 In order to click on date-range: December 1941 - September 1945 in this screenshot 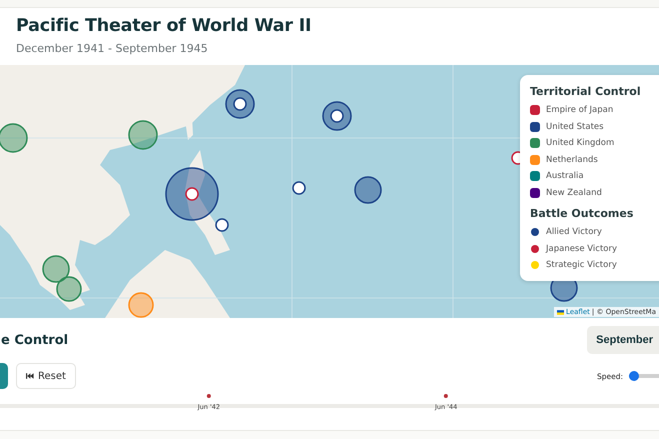, I will do `click(112, 48)`.